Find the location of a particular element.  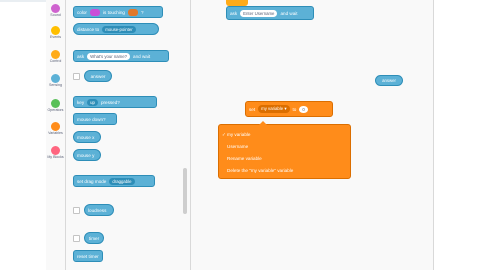

category-operators: Operators is located at coordinates (55, 105).